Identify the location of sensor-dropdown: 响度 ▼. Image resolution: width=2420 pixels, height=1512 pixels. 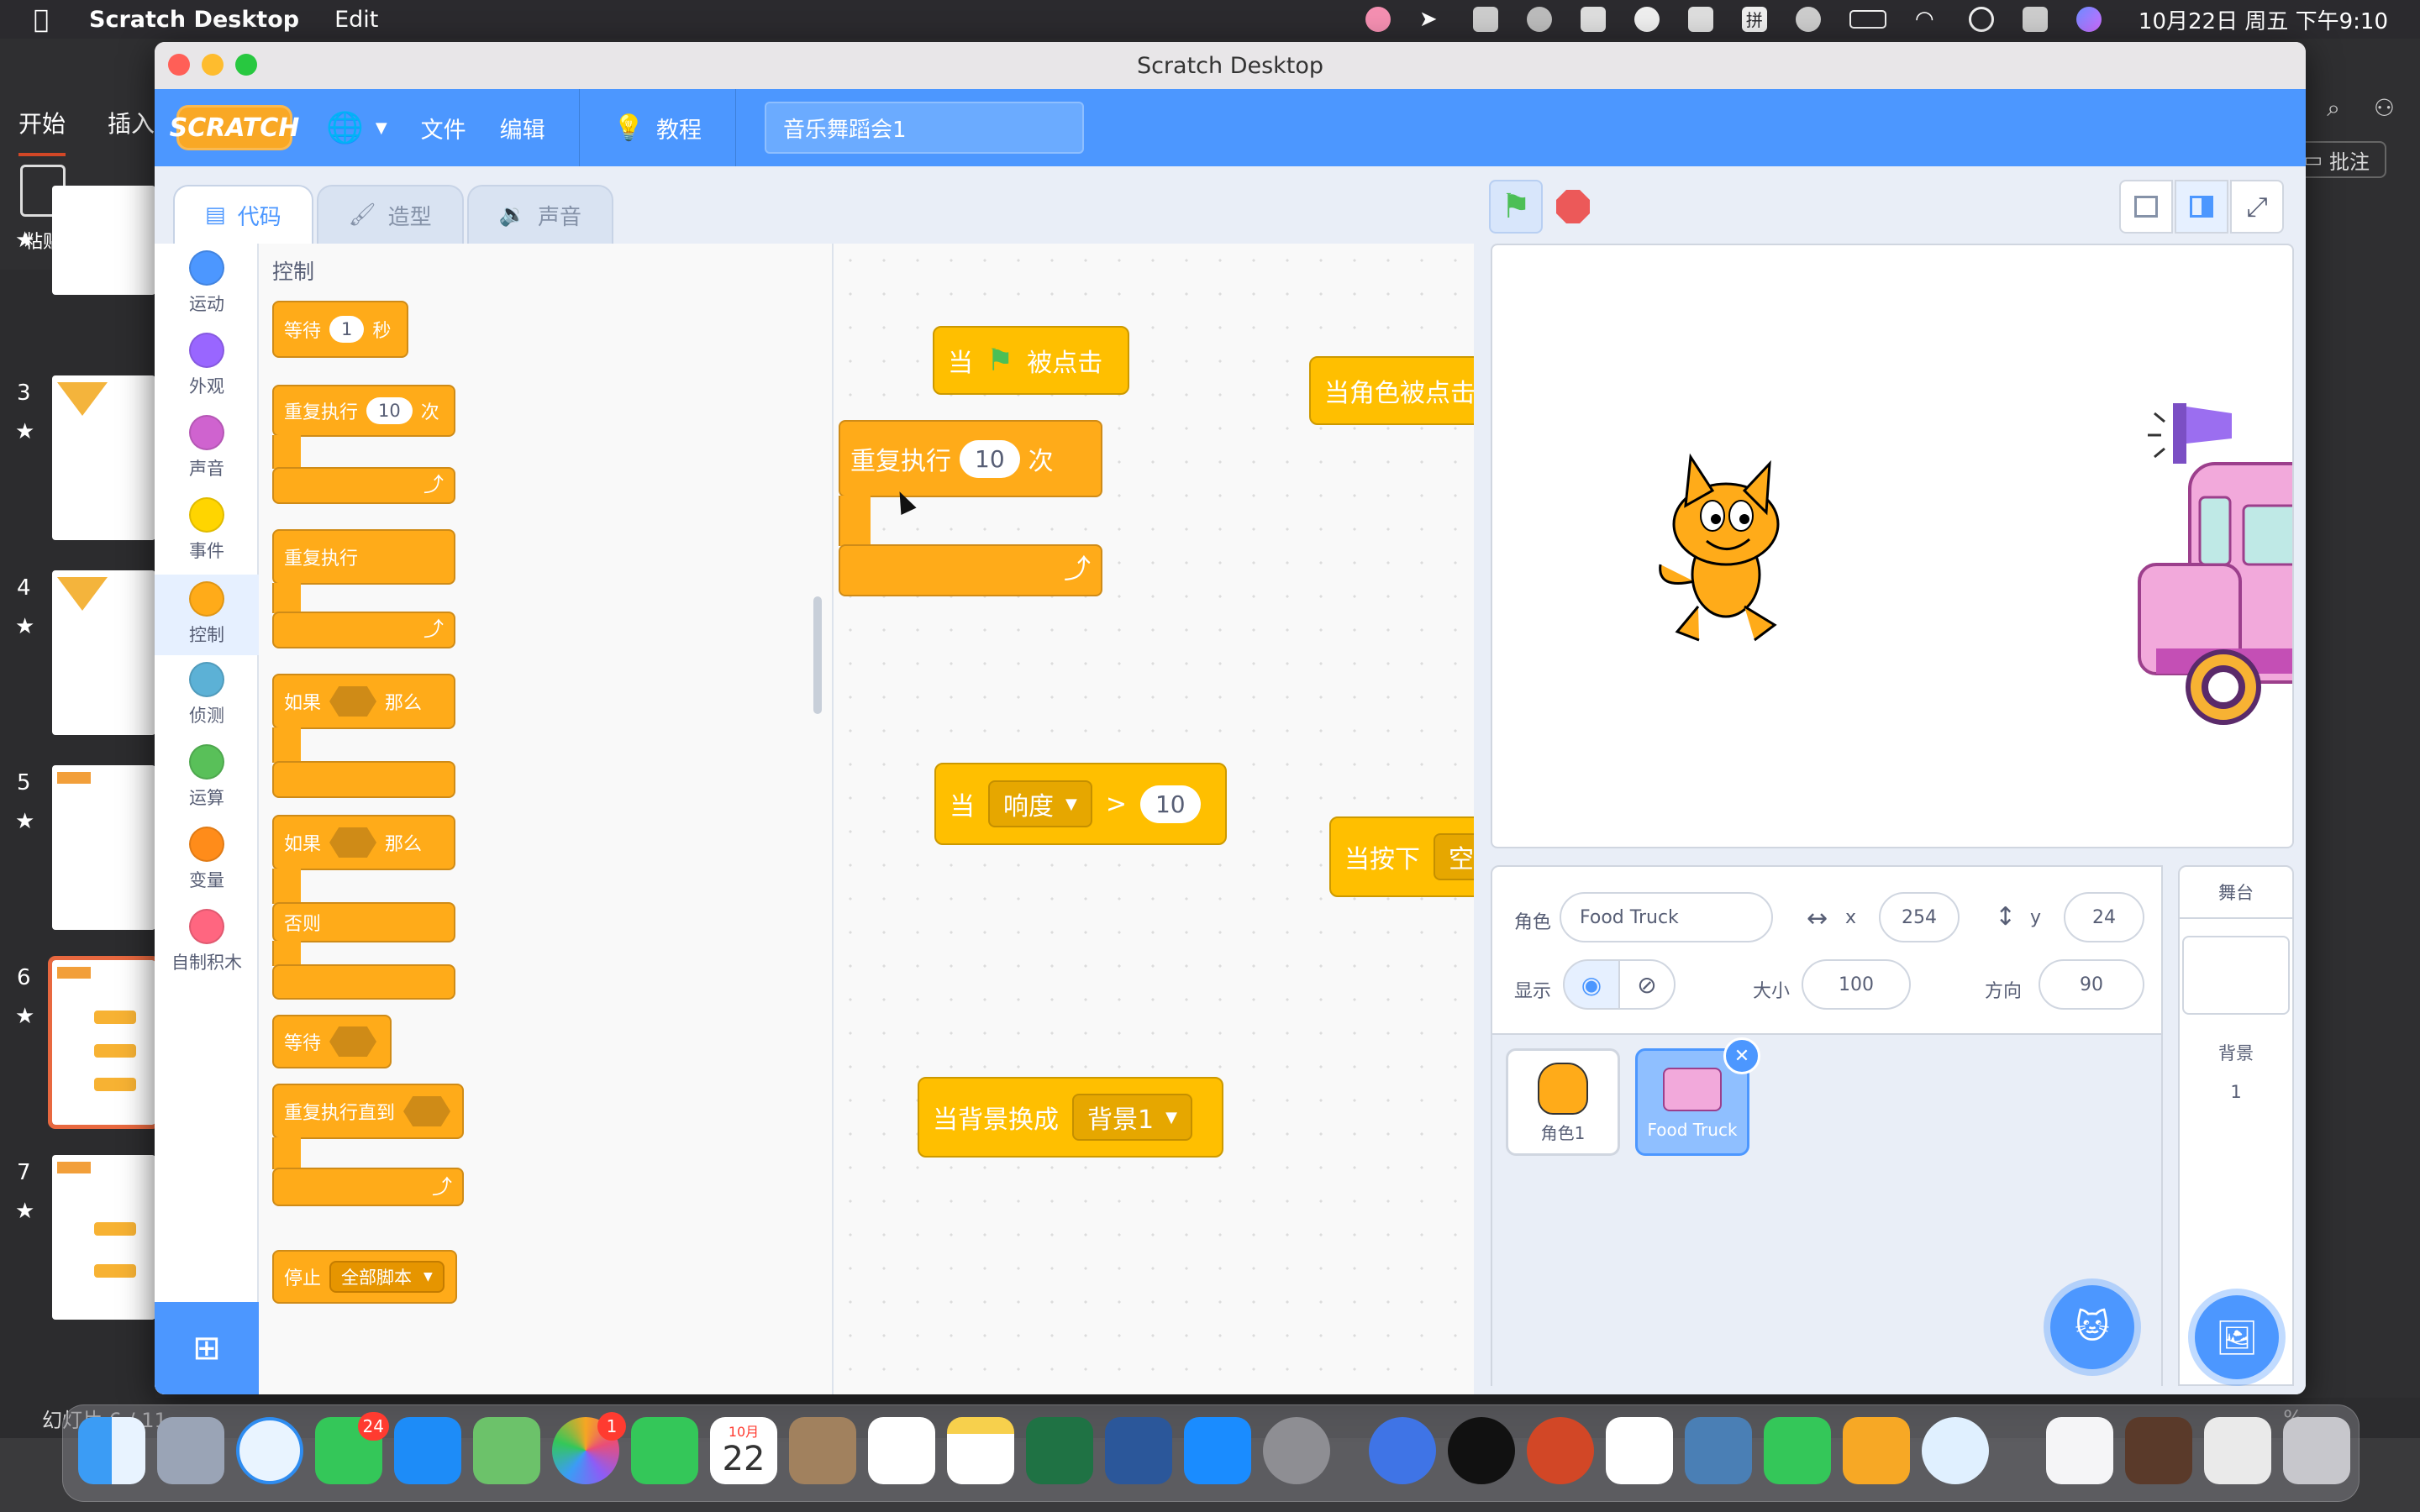
(1040, 803).